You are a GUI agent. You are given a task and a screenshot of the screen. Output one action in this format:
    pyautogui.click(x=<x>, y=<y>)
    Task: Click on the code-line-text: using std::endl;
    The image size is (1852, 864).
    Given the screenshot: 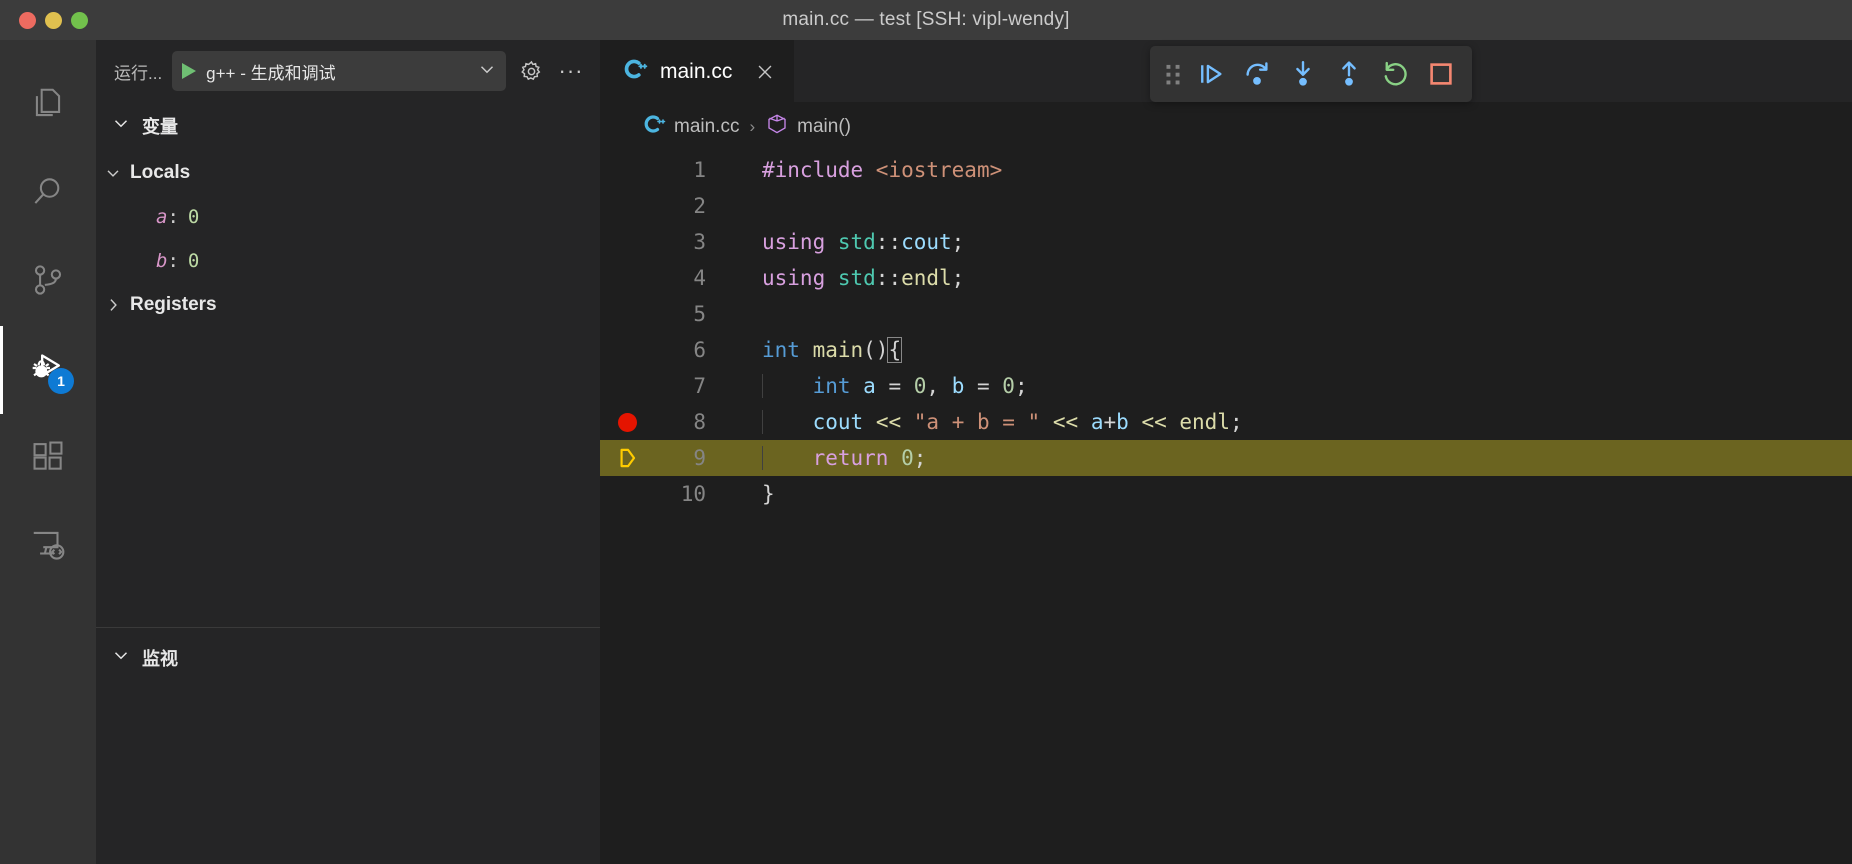 What is the action you would take?
    pyautogui.click(x=837, y=278)
    